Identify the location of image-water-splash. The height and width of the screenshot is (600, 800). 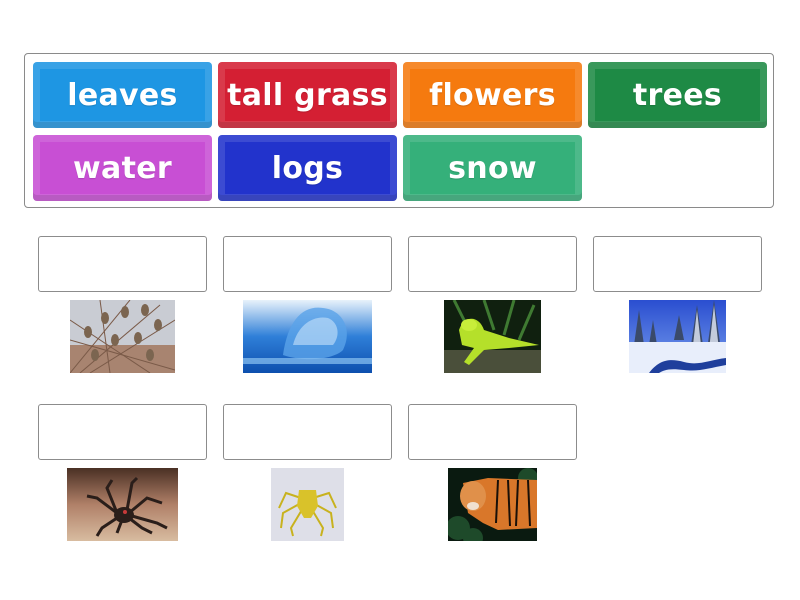
(307, 336).